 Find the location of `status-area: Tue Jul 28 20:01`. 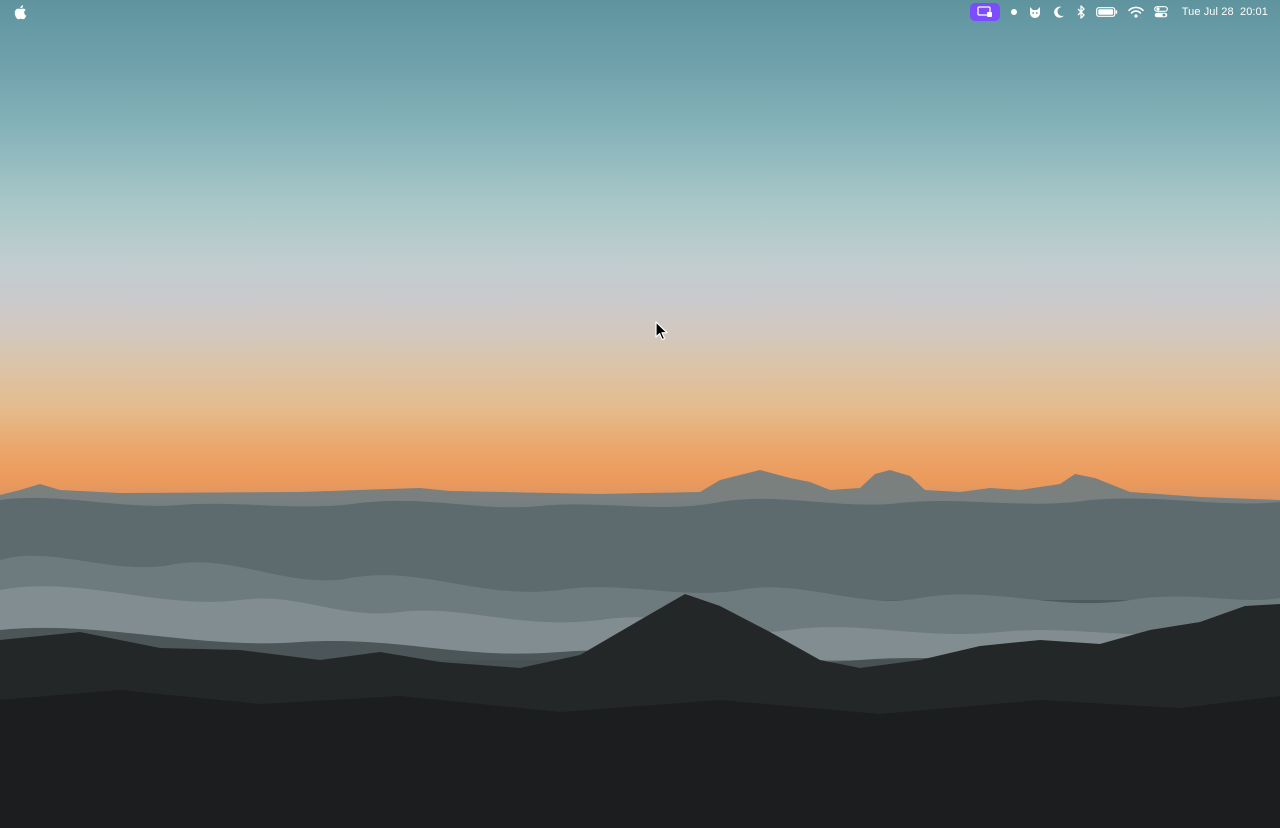

status-area: Tue Jul 28 20:01 is located at coordinates (1118, 12).